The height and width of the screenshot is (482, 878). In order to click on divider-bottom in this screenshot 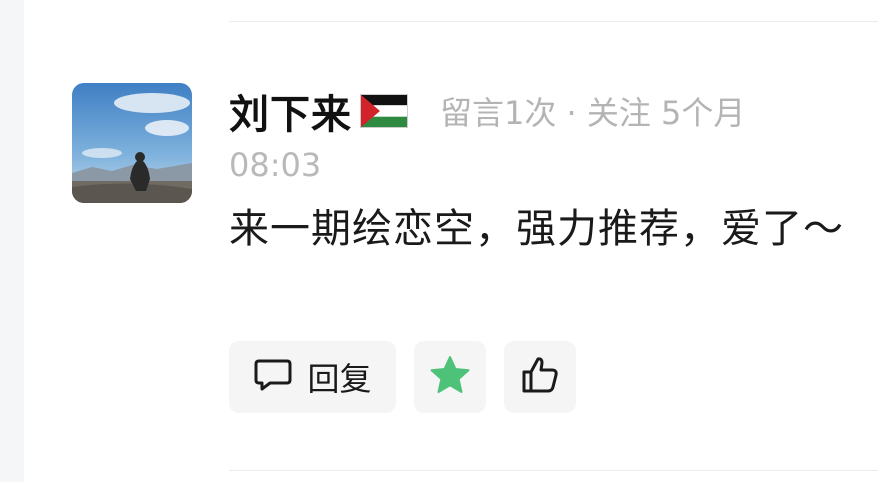, I will do `click(553, 470)`.